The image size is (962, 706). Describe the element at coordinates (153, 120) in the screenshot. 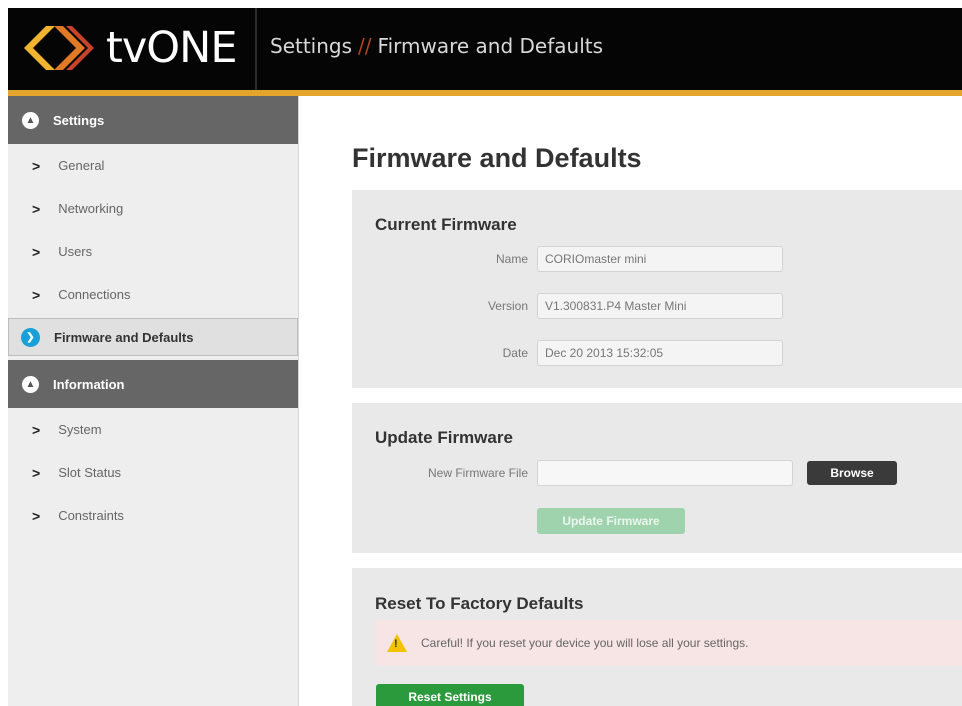

I see `sidebar-section-settings: ▲ Settings` at that location.